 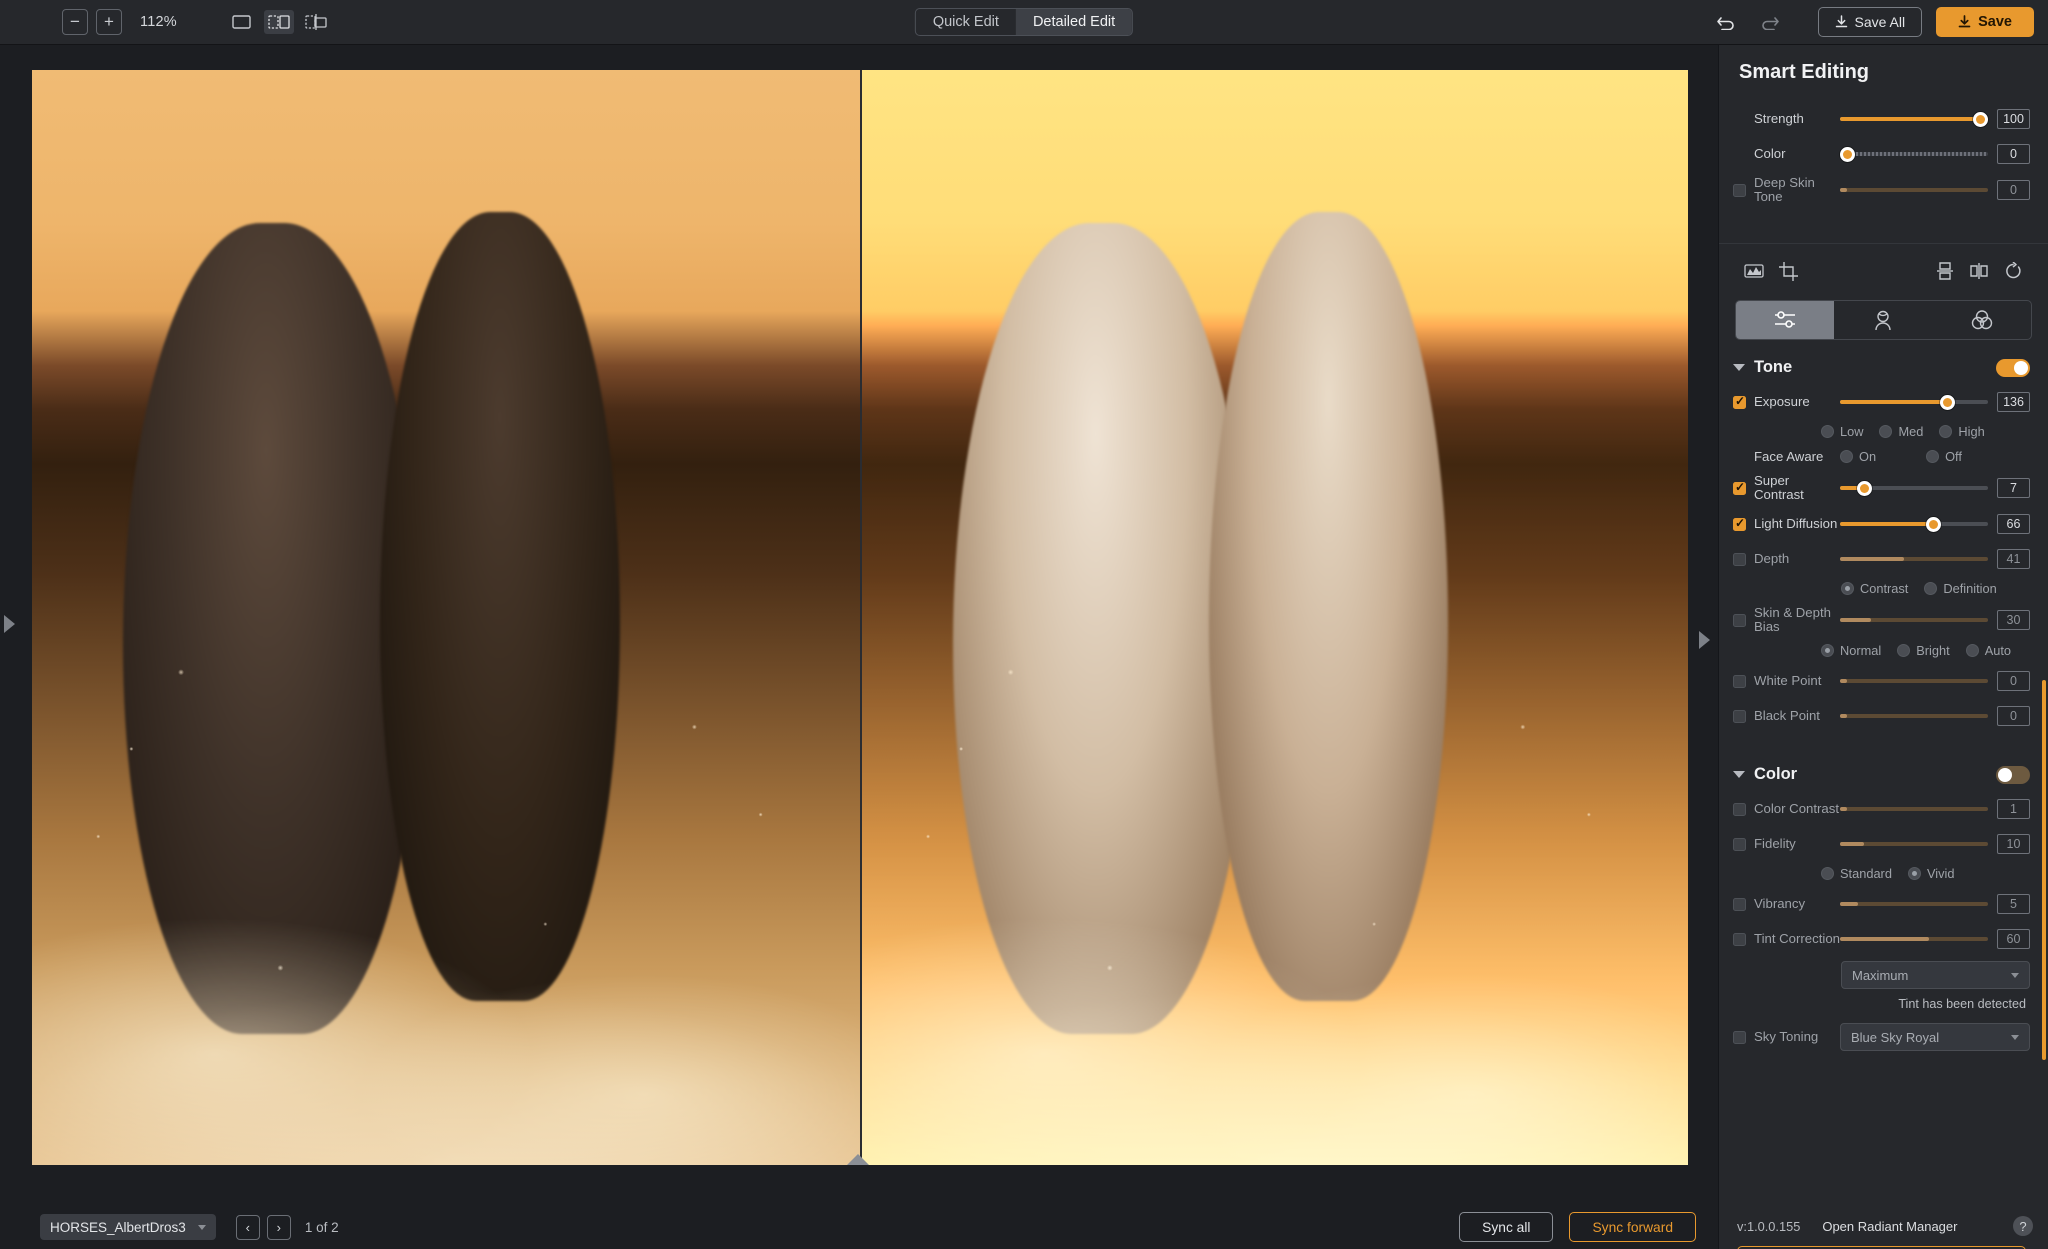 I want to click on radio-face-aware-on: On, so click(x=1858, y=456).